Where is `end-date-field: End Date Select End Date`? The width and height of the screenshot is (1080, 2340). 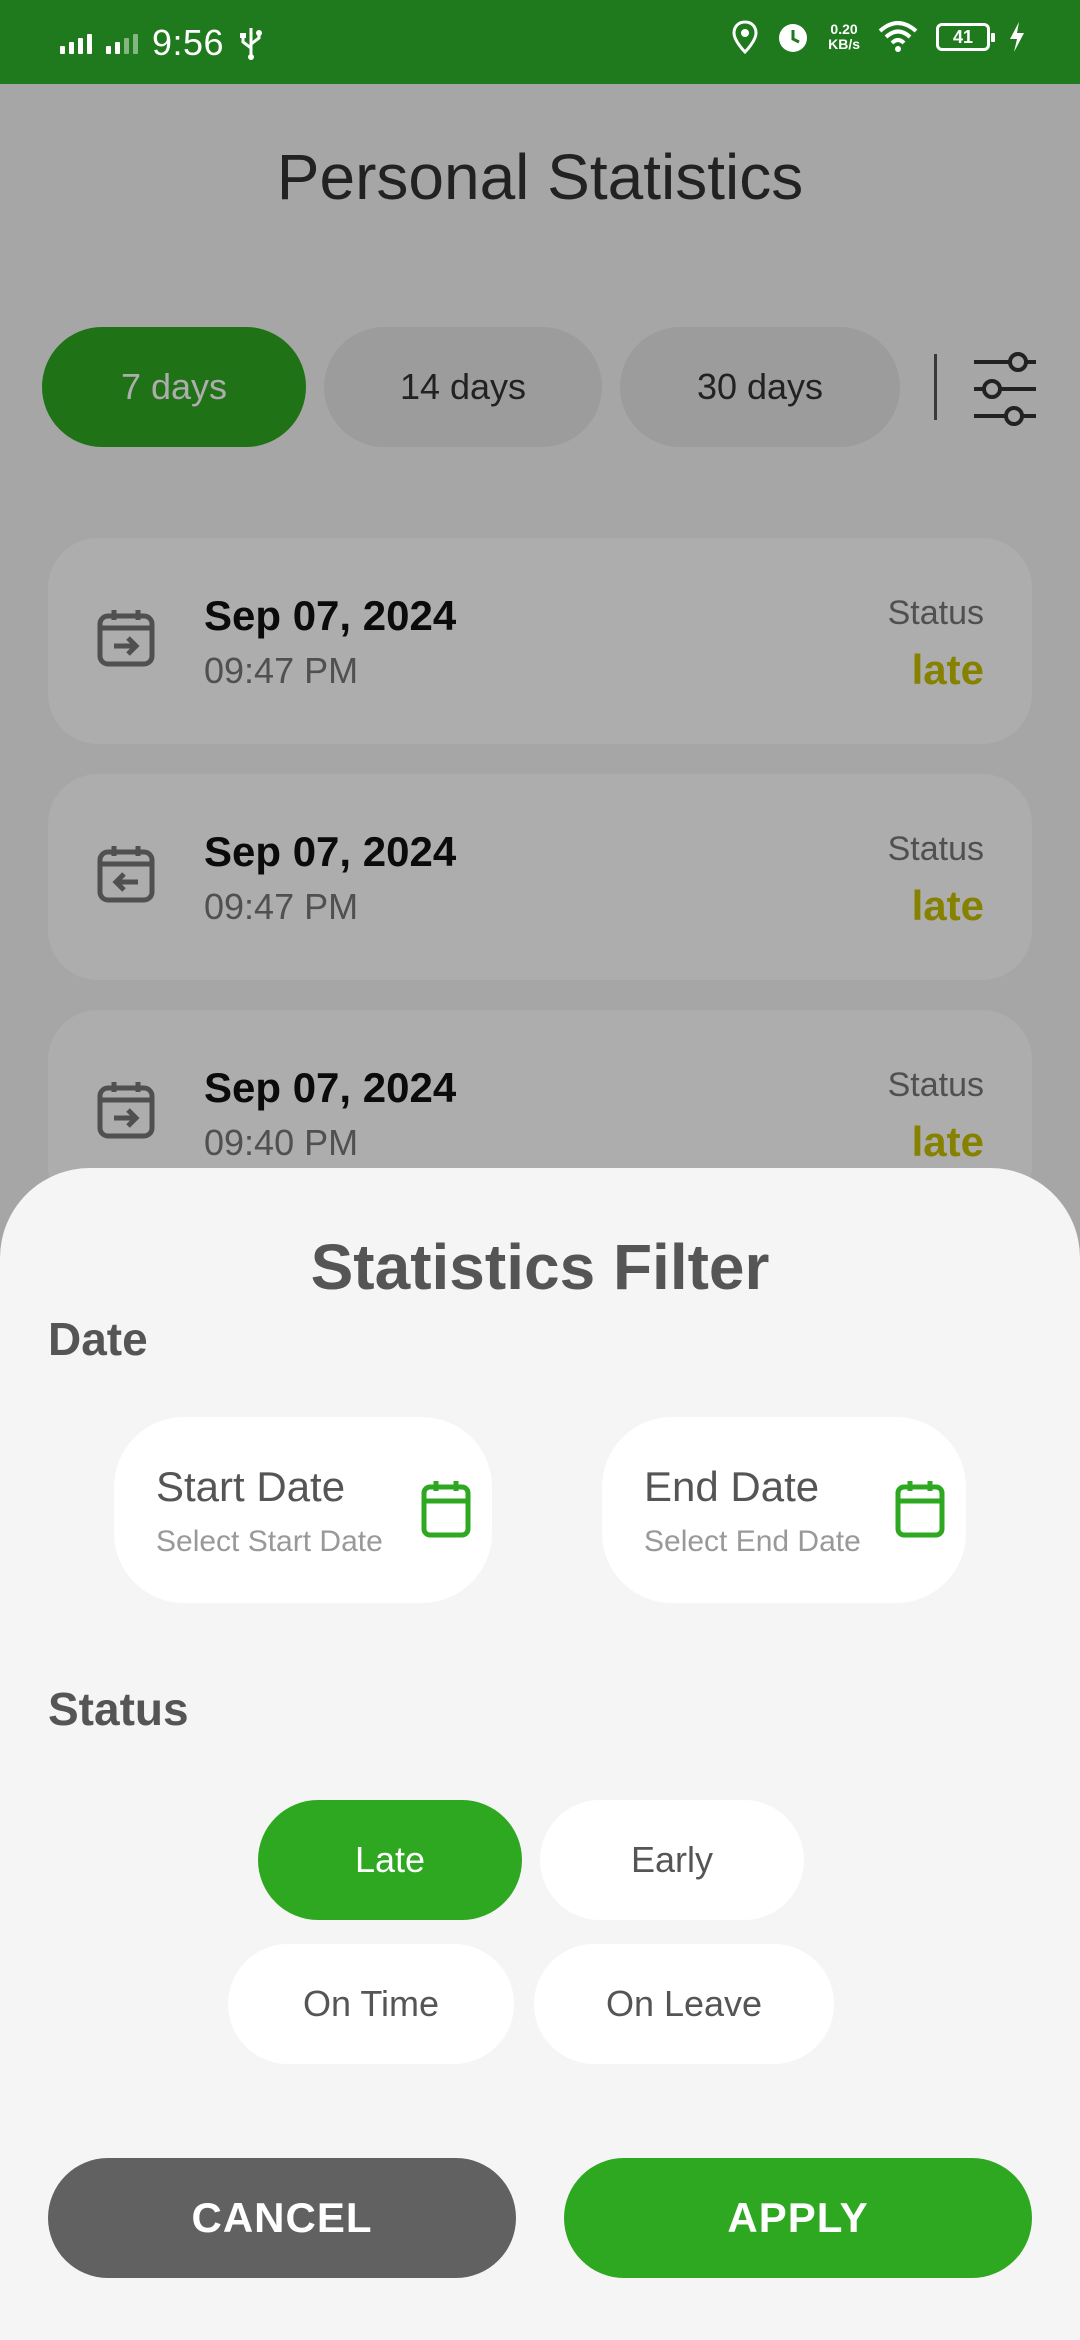 end-date-field: End Date Select End Date is located at coordinates (784, 1510).